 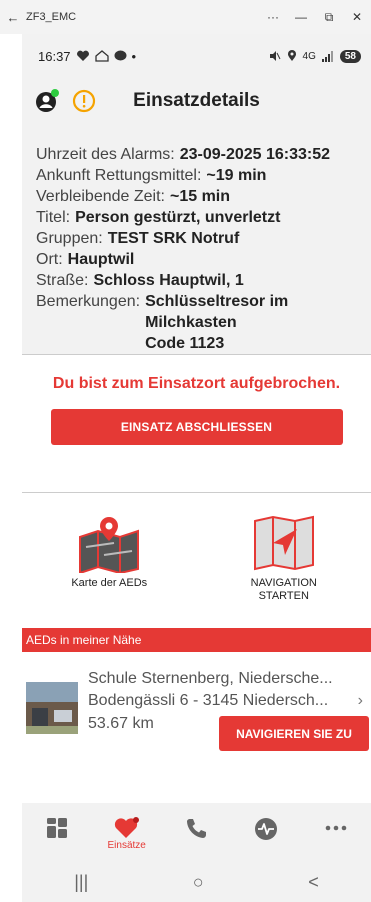 What do you see at coordinates (327, 56) in the screenshot?
I see `signal-icon` at bounding box center [327, 56].